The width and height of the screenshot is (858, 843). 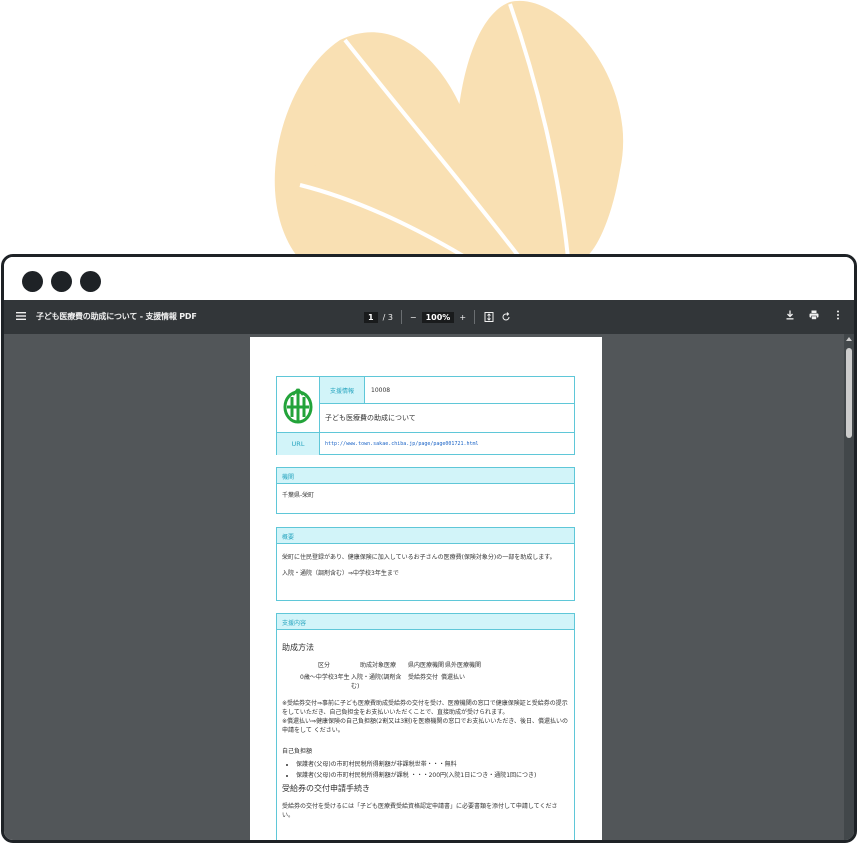 I want to click on url-label: URL, so click(x=298, y=444).